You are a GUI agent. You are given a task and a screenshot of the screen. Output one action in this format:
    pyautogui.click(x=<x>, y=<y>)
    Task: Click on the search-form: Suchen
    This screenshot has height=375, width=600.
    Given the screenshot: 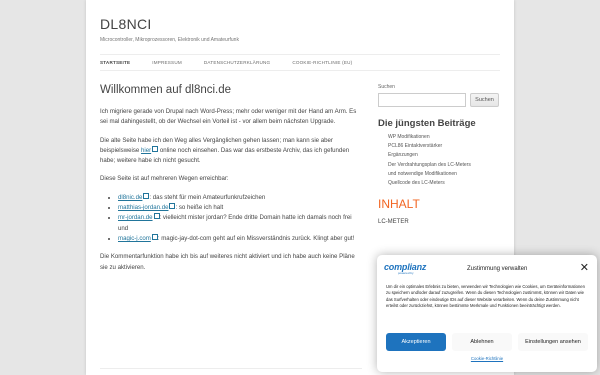 What is the action you would take?
    pyautogui.click(x=439, y=100)
    